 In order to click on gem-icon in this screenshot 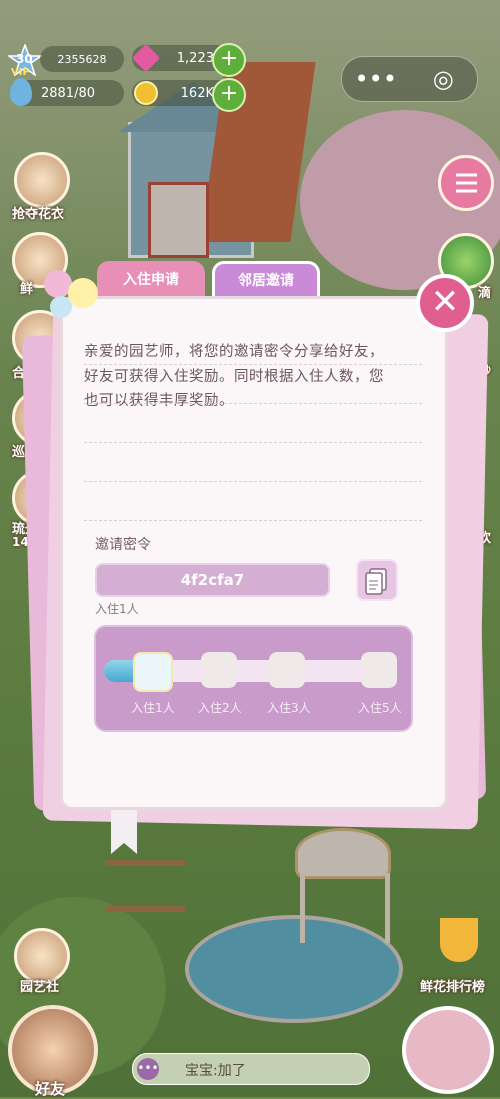, I will do `click(146, 58)`.